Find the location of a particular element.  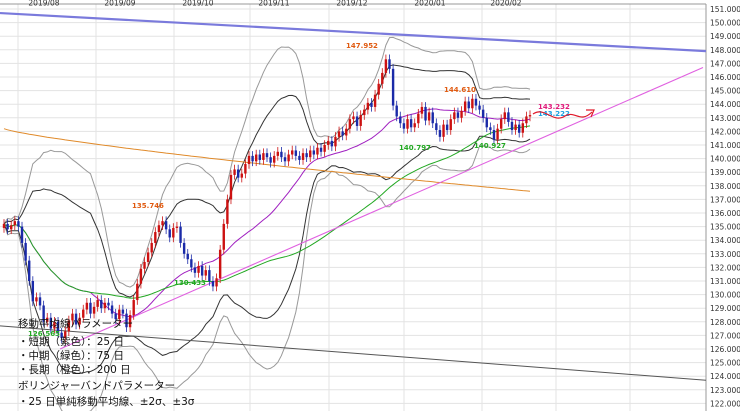

legend-line-1: 移動平均線パラメーター is located at coordinates (75, 323).